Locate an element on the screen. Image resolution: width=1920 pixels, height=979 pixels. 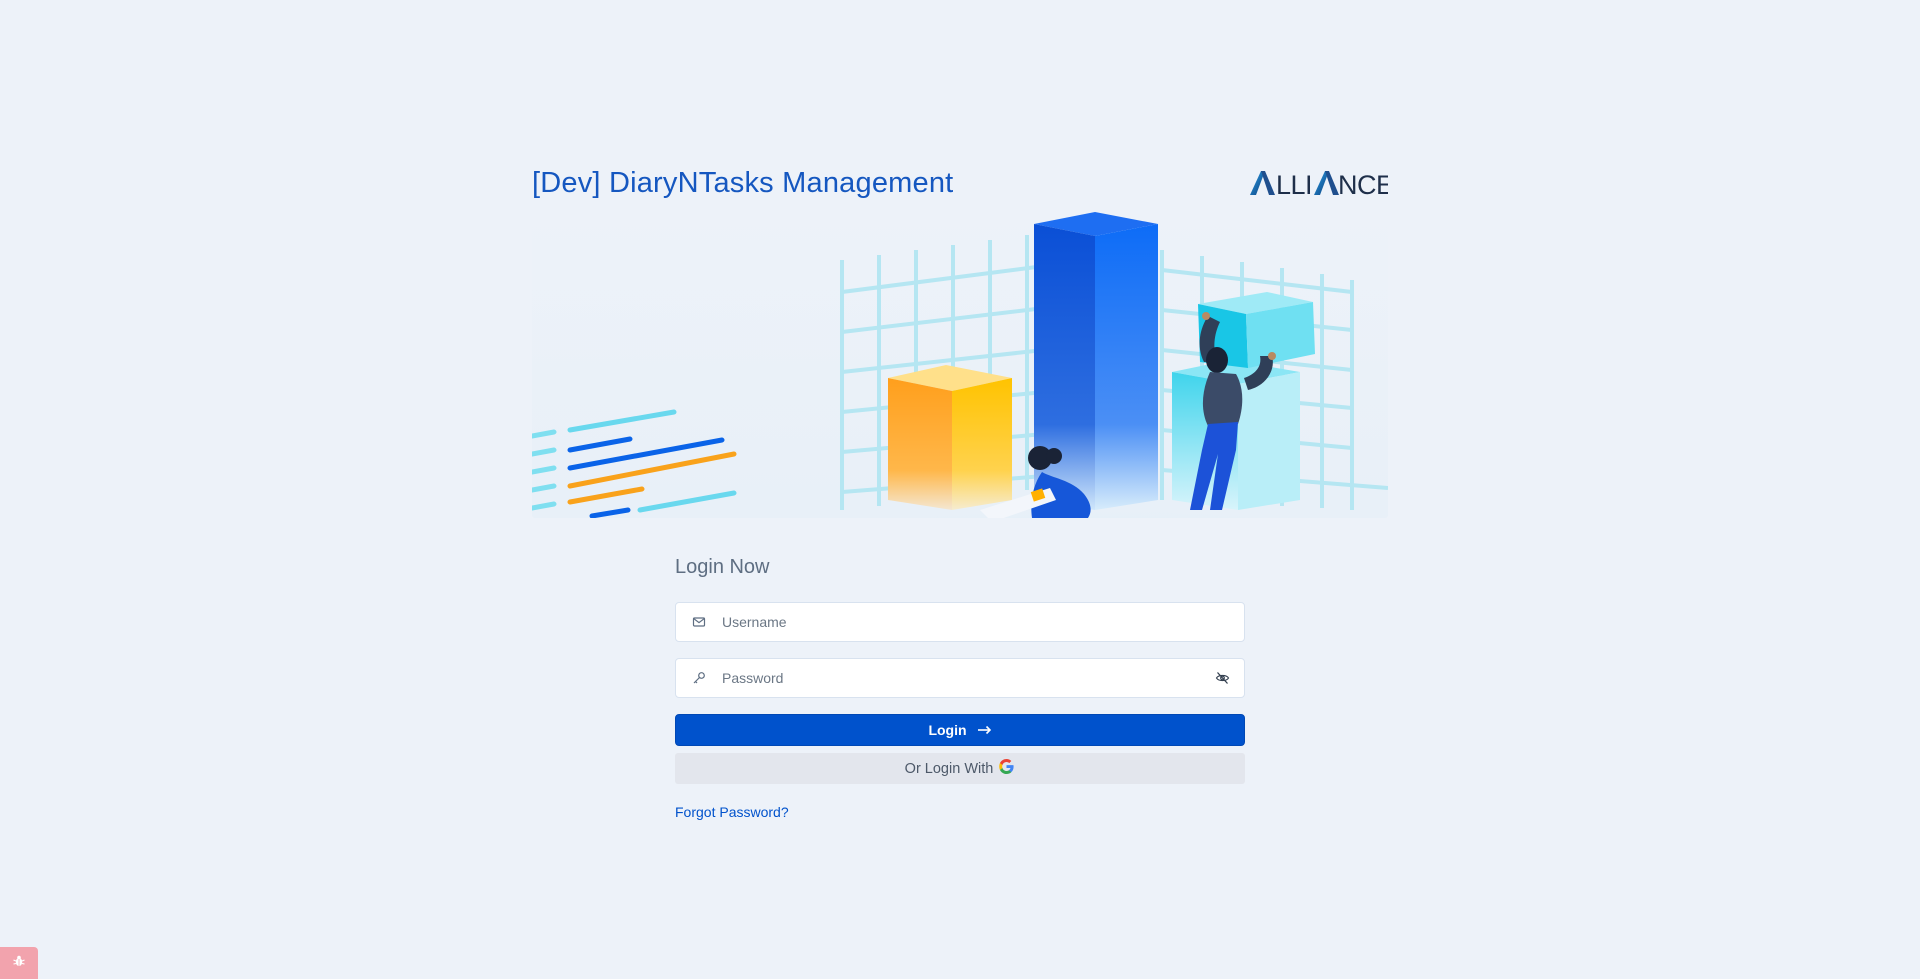
google-login-label: Or Login With is located at coordinates (949, 768).